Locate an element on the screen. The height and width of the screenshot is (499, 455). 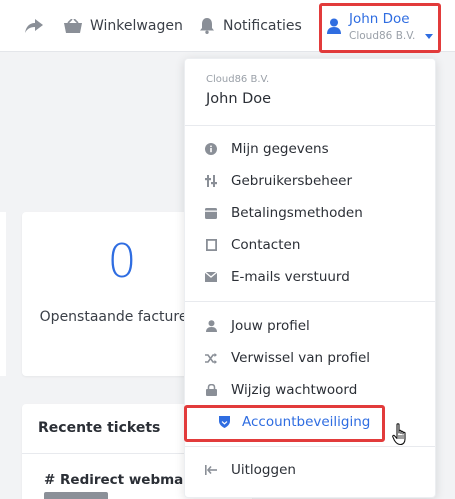
logout-icon is located at coordinates (211, 470).